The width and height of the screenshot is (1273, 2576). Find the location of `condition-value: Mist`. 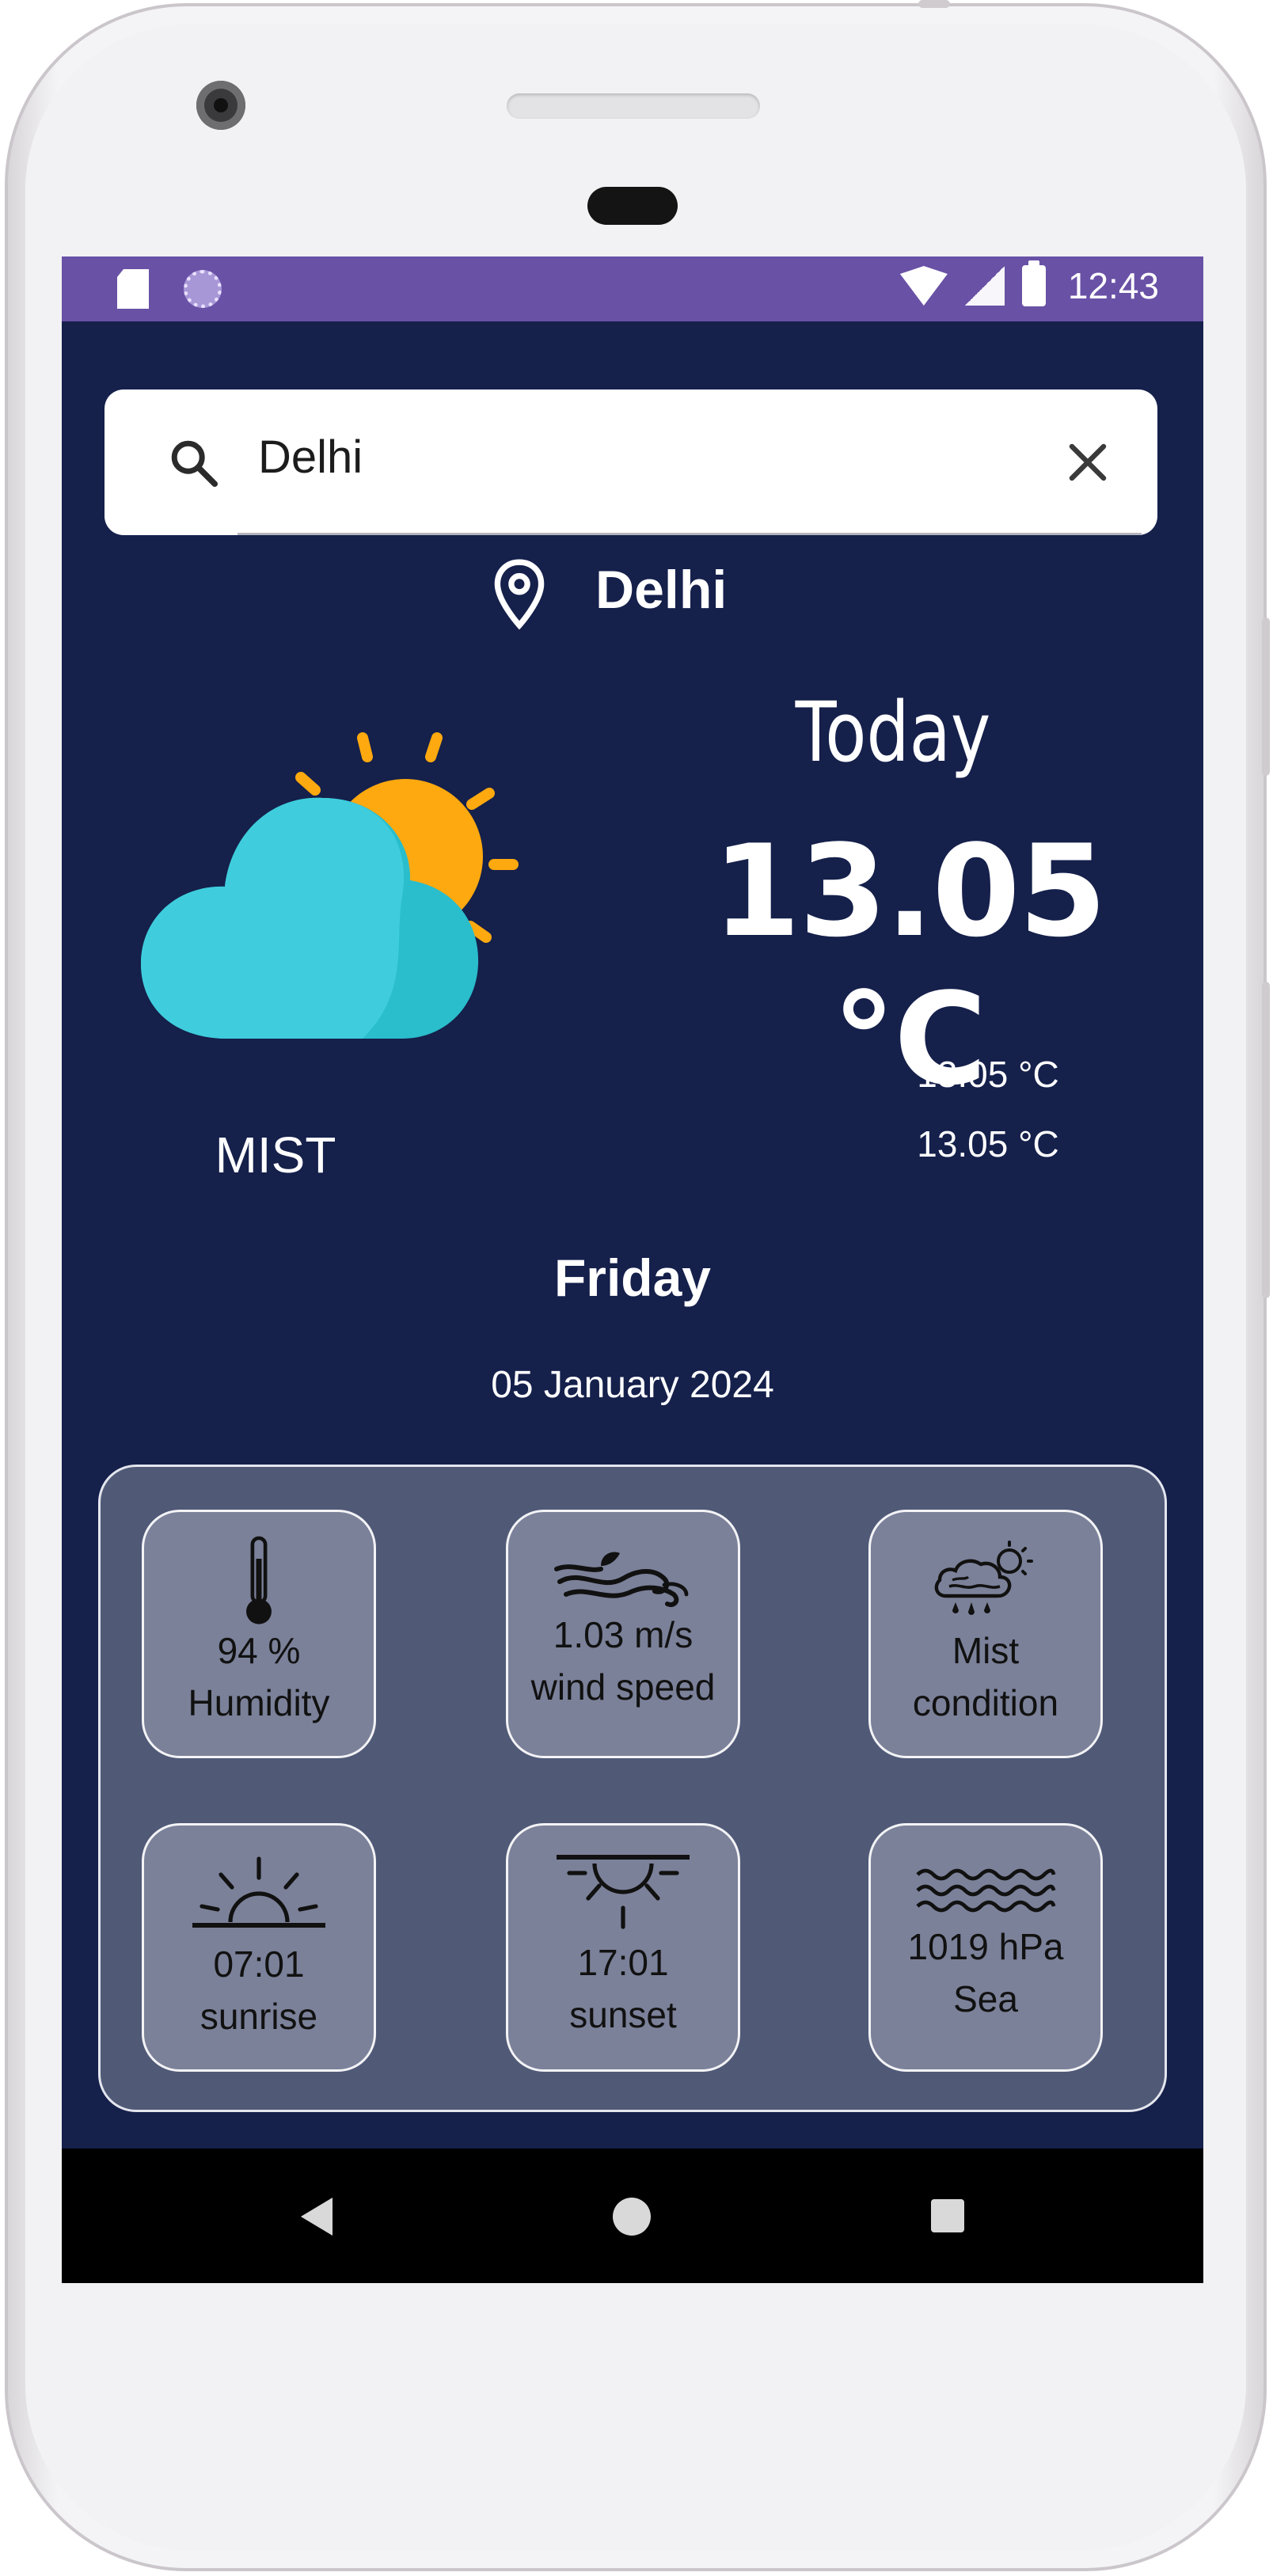

condition-value: Mist is located at coordinates (986, 1651).